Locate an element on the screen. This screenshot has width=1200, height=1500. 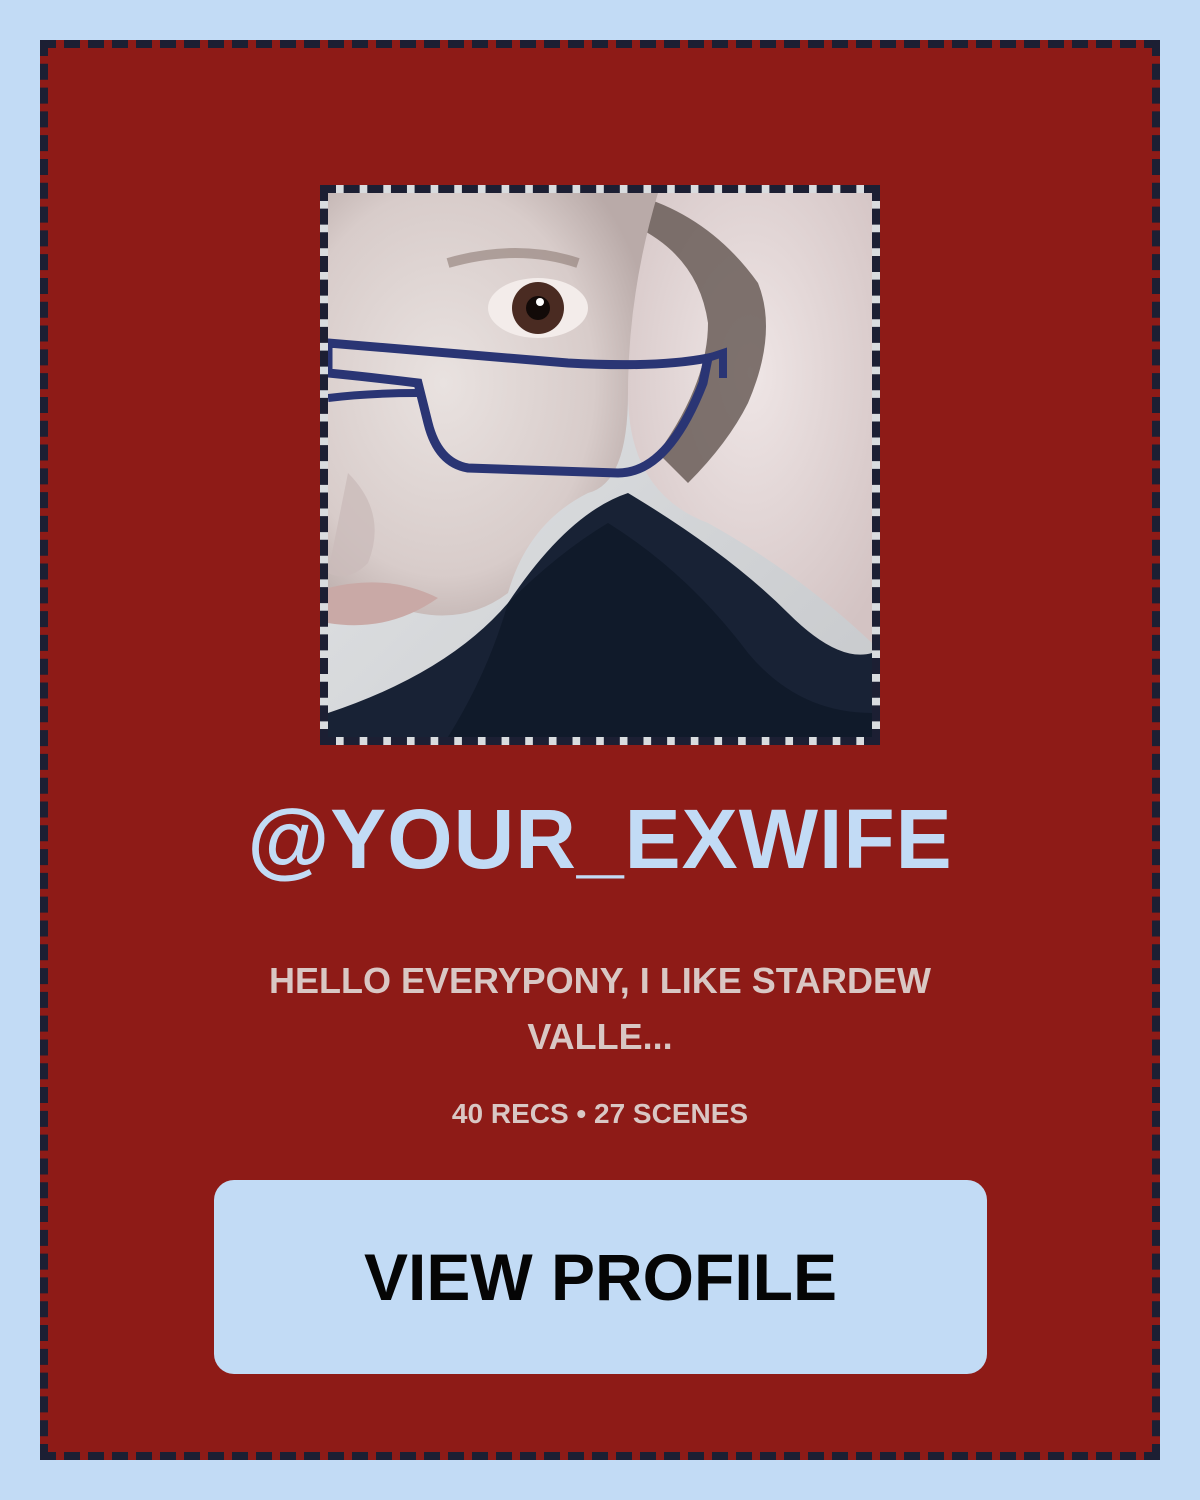
profile-stats: 40 RECS • 27 SCENES is located at coordinates (600, 1113).